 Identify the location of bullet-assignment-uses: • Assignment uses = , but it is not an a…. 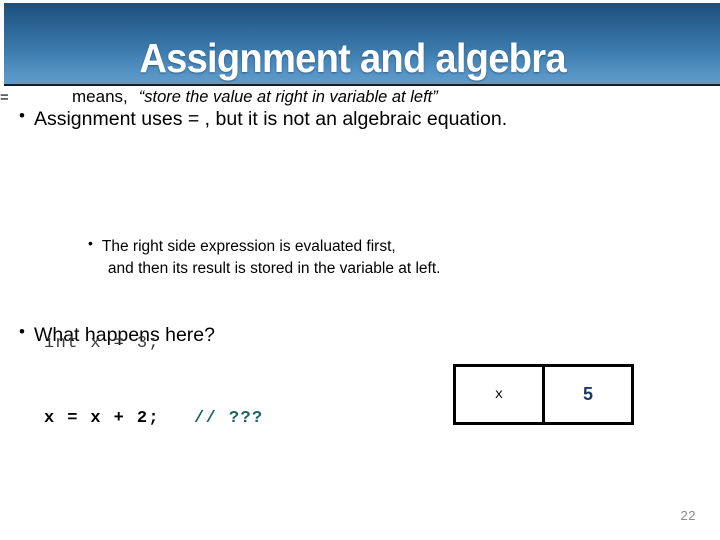
(263, 119).